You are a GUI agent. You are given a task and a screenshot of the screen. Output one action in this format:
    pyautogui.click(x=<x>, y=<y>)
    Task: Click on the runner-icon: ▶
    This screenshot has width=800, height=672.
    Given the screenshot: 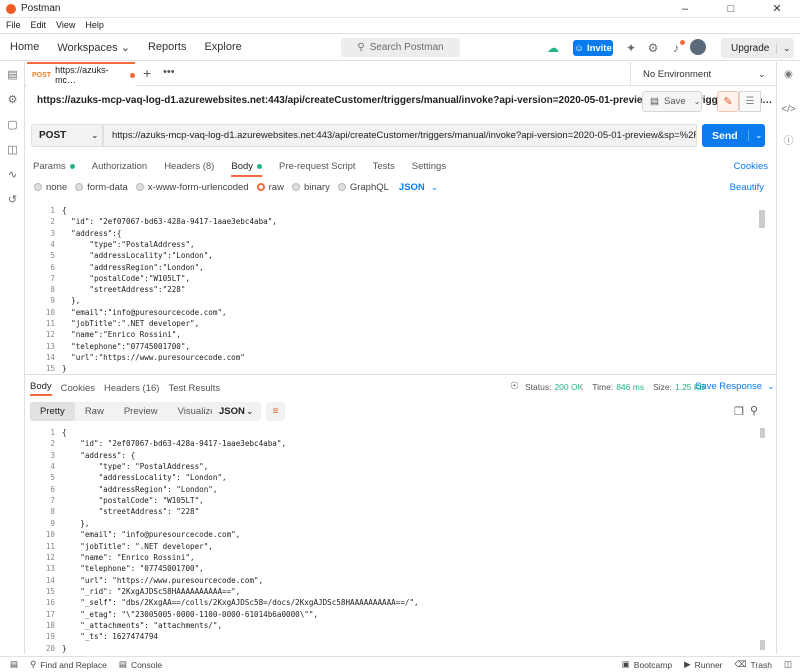 What is the action you would take?
    pyautogui.click(x=687, y=664)
    